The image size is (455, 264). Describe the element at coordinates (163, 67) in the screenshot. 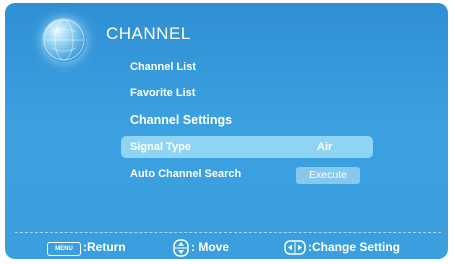

I see `menu-item-channel-list: Channel List` at that location.